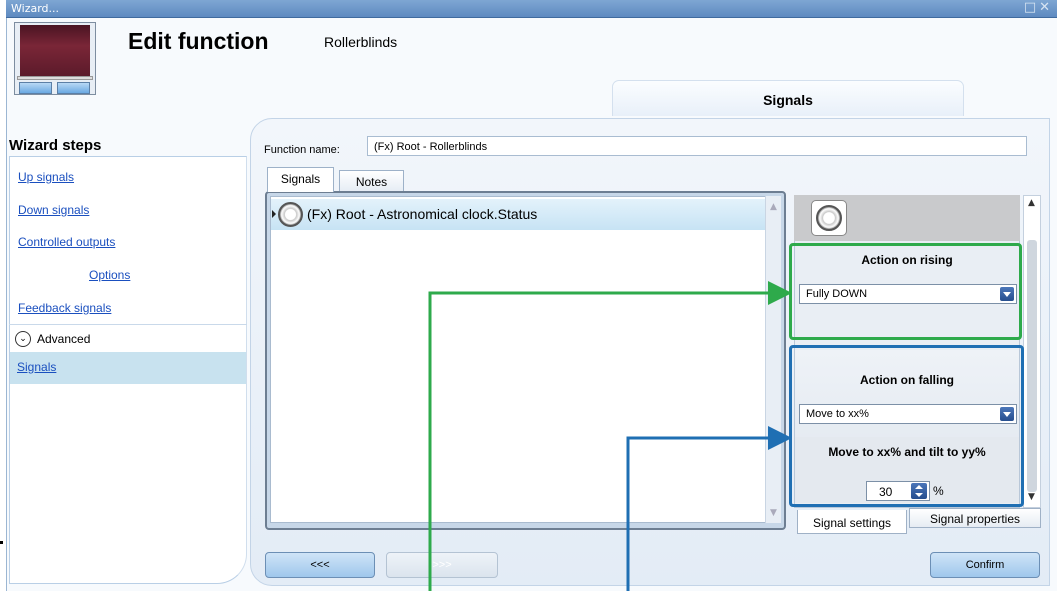 This screenshot has height=591, width=1057. I want to click on previous-button: <<<, so click(320, 565).